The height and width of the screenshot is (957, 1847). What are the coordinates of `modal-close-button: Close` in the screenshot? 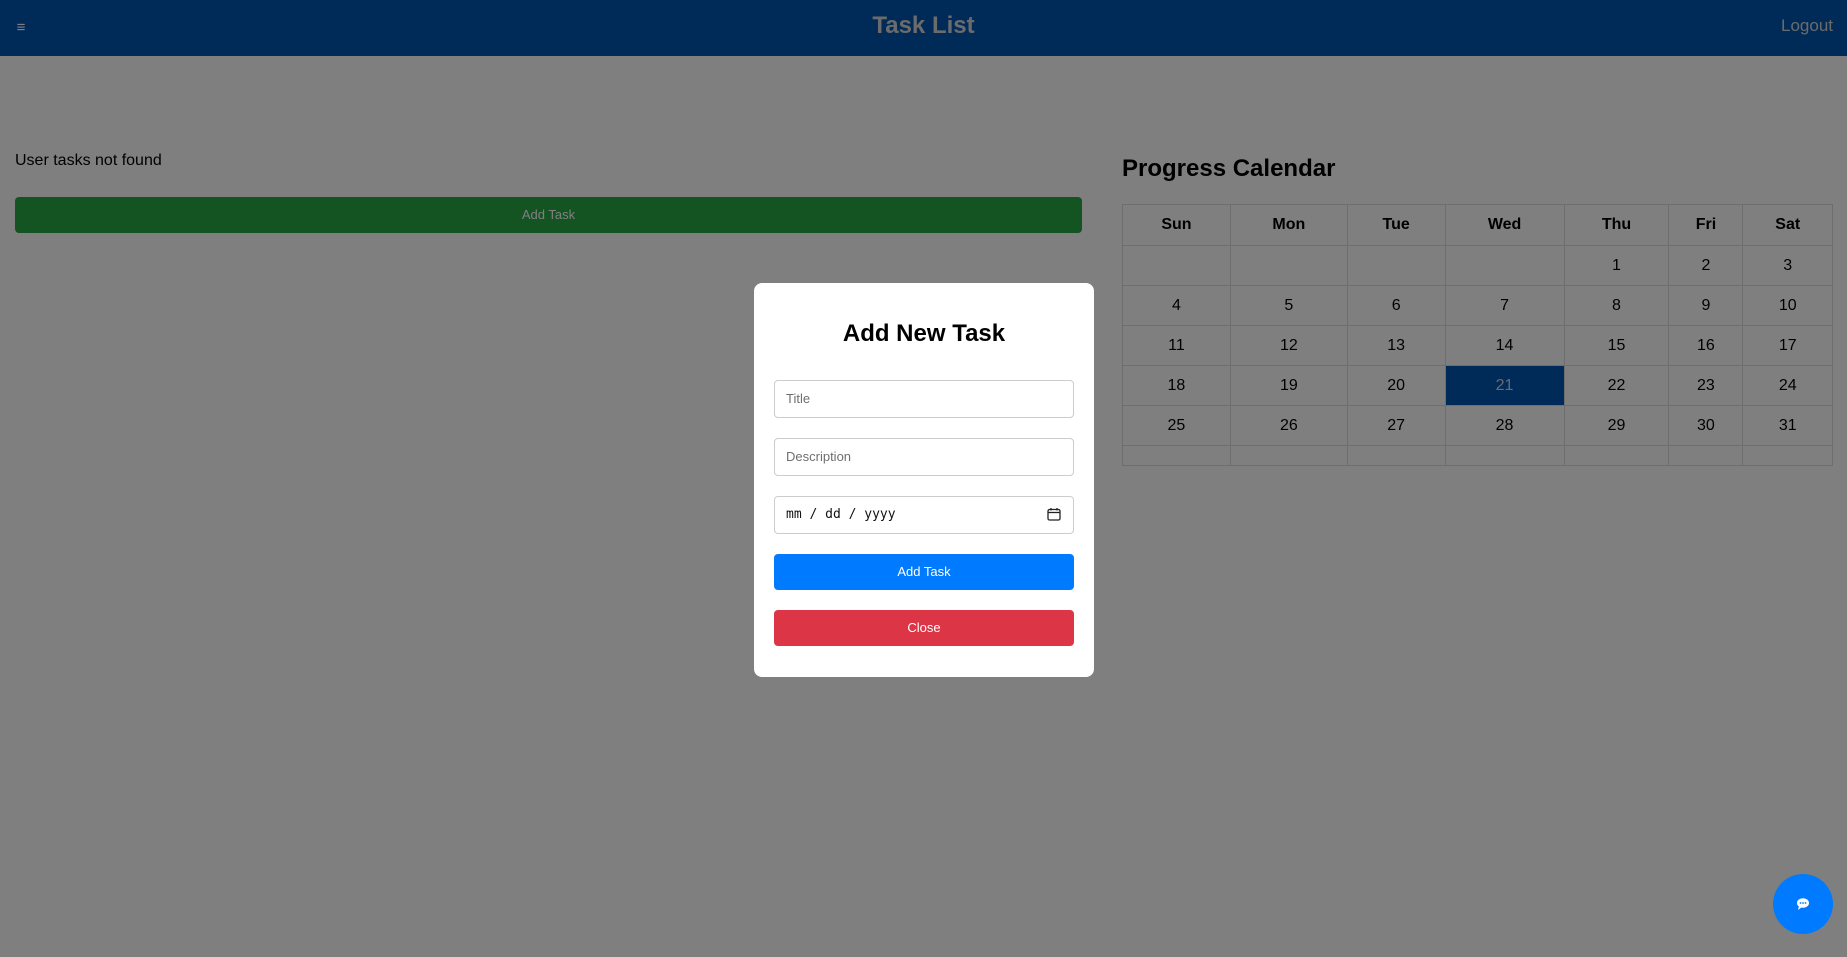 It's located at (924, 628).